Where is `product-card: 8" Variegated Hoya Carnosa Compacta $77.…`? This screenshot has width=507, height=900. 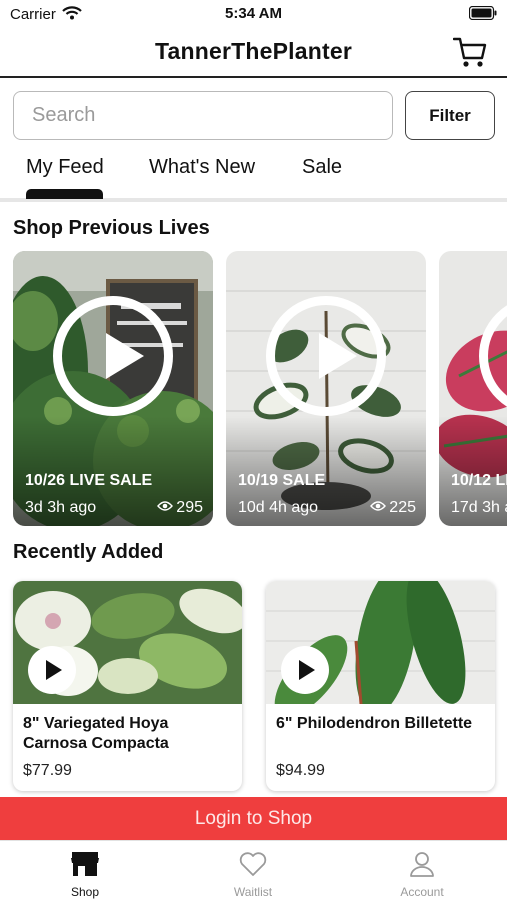 product-card: 8" Variegated Hoya Carnosa Compacta $77.… is located at coordinates (127, 686).